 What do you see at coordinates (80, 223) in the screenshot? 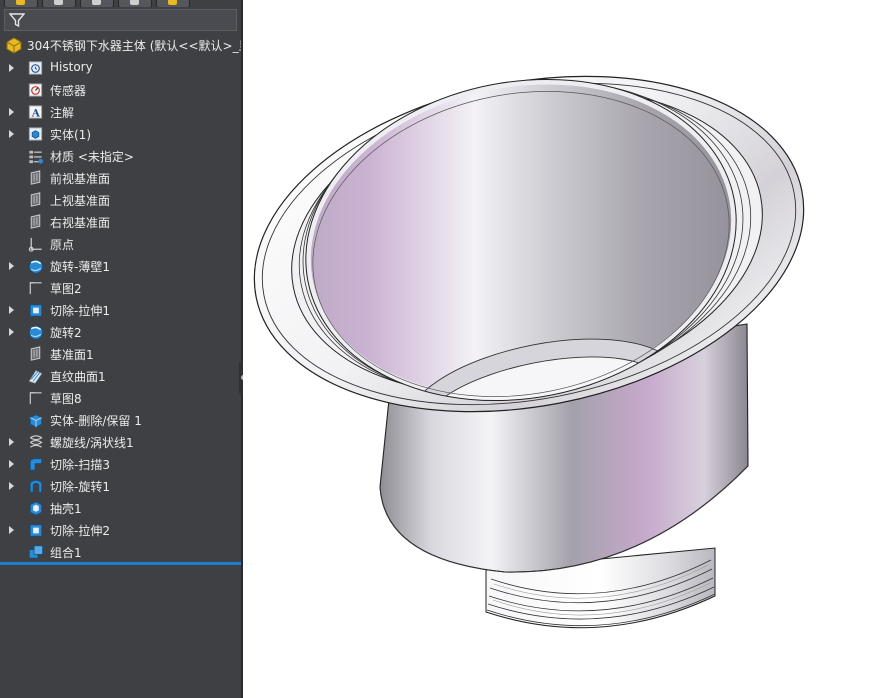
I see `tree-item-label: 右视基准面` at bounding box center [80, 223].